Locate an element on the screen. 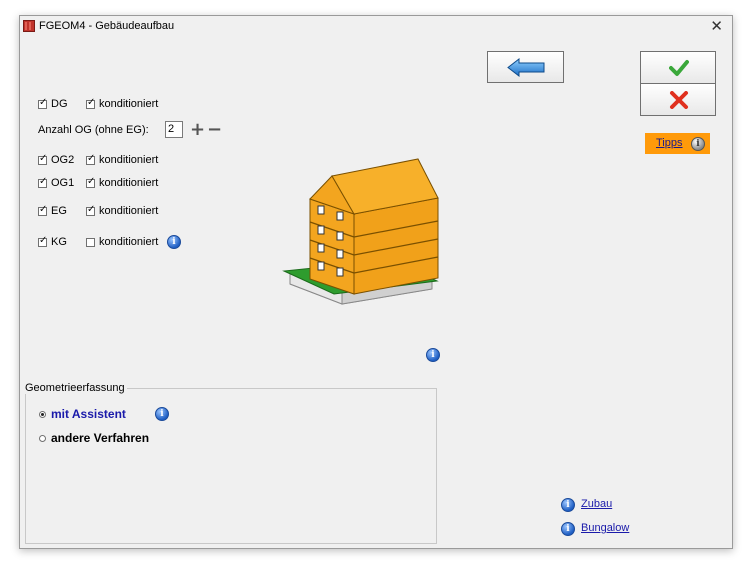 The height and width of the screenshot is (570, 750). close-icon: ✕ is located at coordinates (716, 26).